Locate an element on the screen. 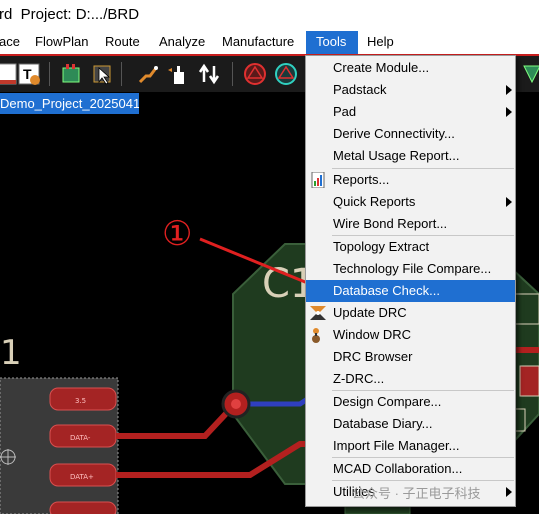 The width and height of the screenshot is (539, 514). update-drc-icon is located at coordinates (318, 313).